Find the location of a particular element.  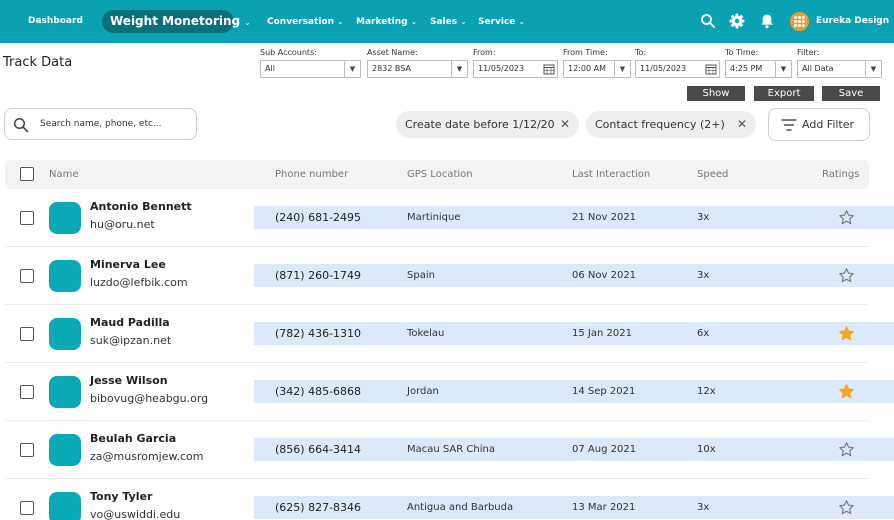

select-all-checkbox is located at coordinates (27, 174).